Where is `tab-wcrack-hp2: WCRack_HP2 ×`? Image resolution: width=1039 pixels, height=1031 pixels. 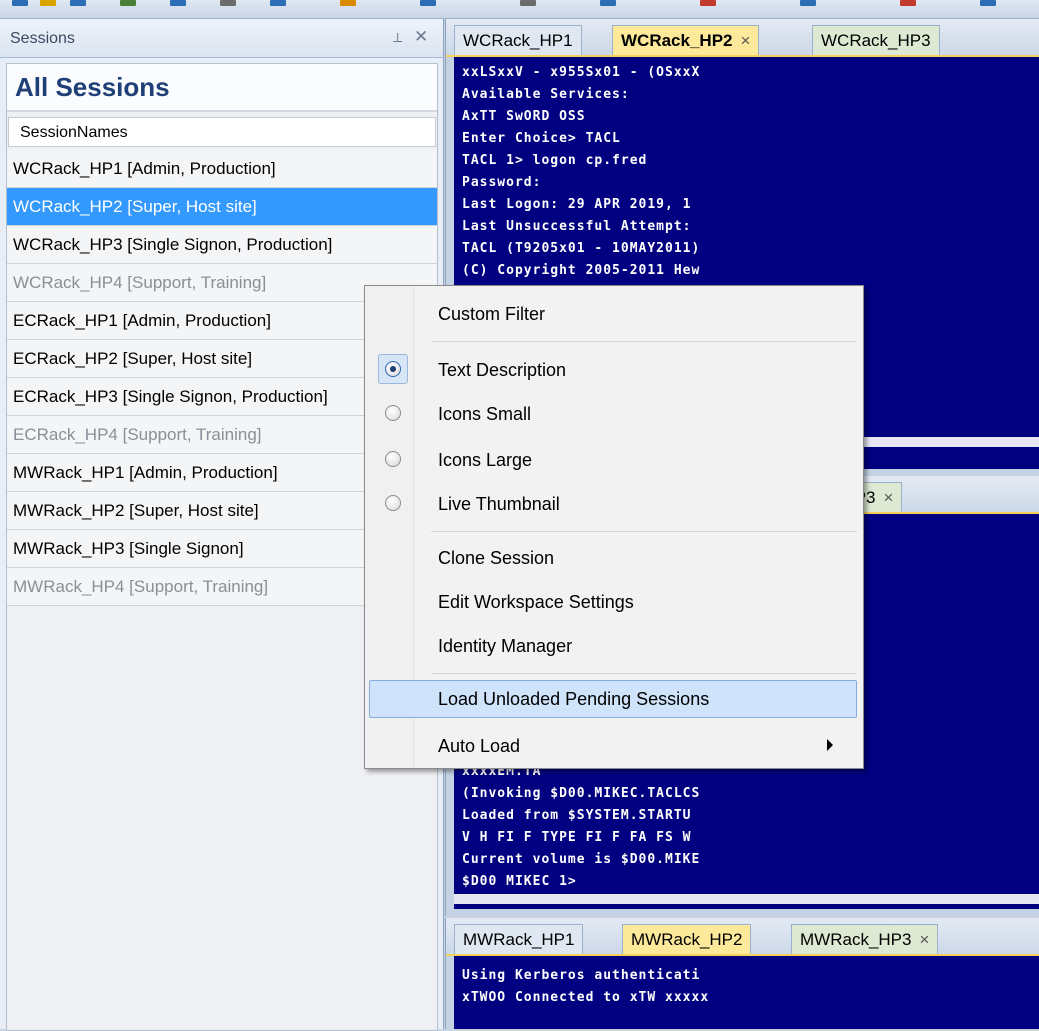 tab-wcrack-hp2: WCRack_HP2 × is located at coordinates (686, 40).